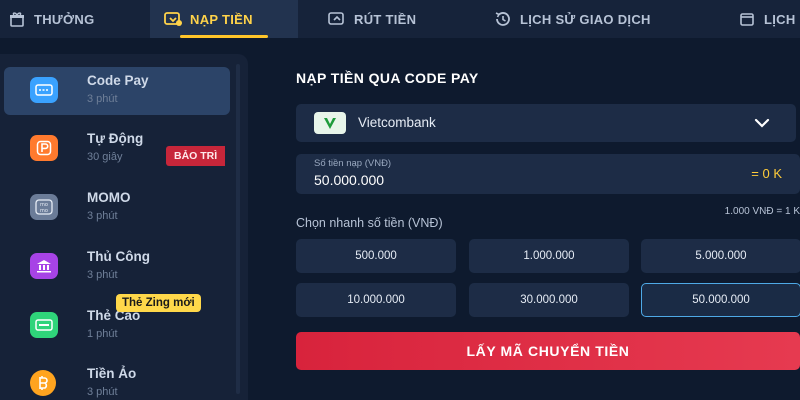 The image size is (800, 400). I want to click on method-name: Thủ Công, so click(118, 256).